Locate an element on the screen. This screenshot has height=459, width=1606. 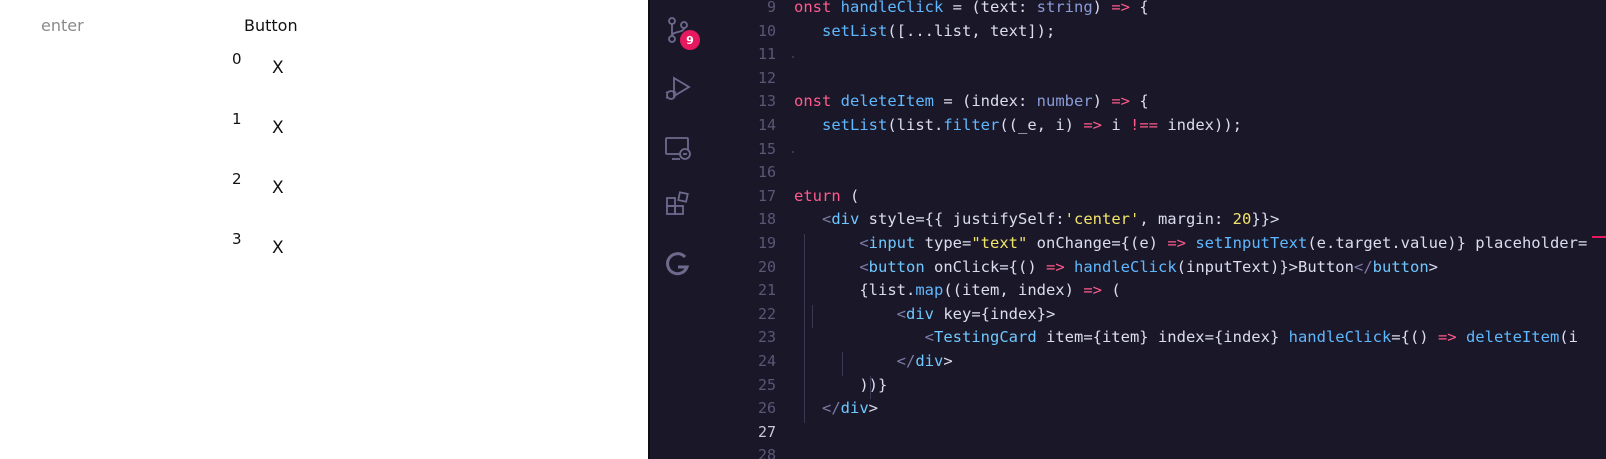
list-item: 2 X is located at coordinates (266, 190).